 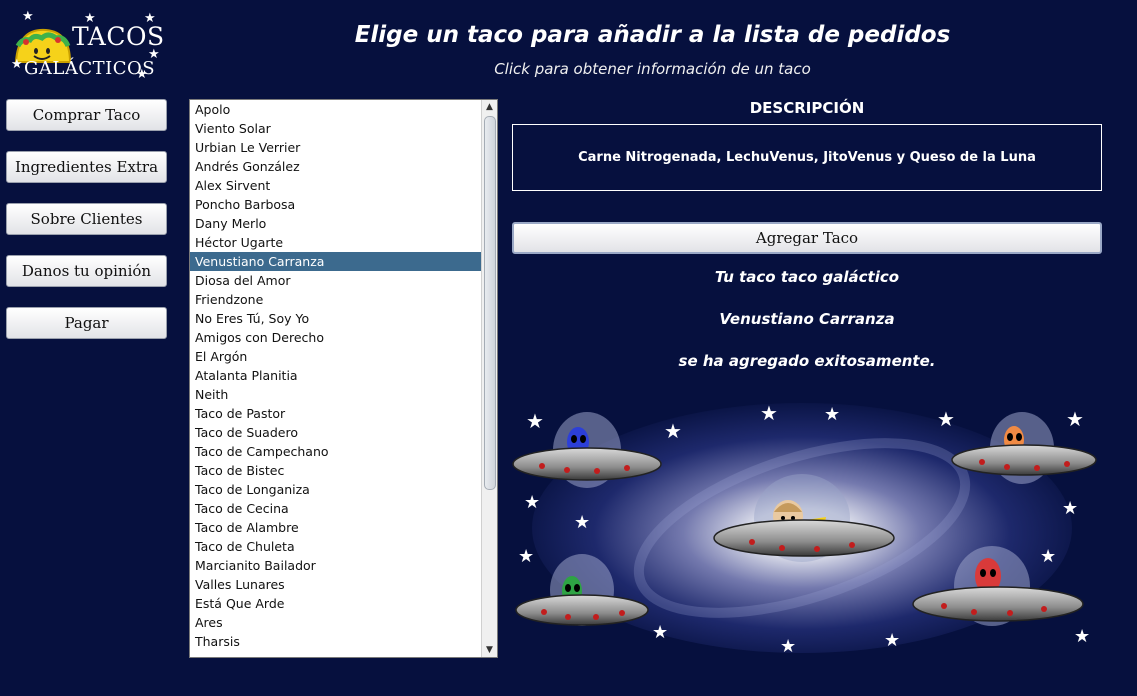 I want to click on taco-list-item: Andrés González, so click(x=336, y=166).